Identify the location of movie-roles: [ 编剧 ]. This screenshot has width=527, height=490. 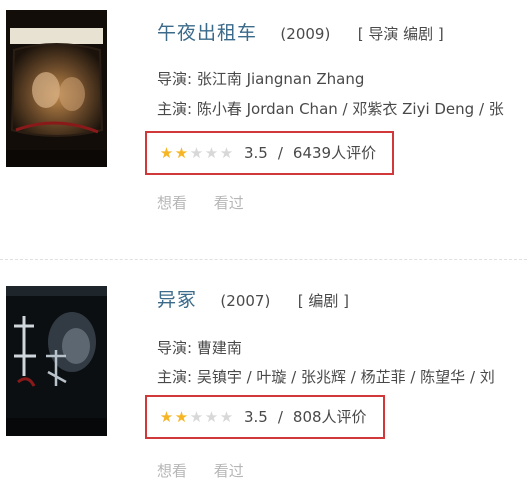
(323, 301).